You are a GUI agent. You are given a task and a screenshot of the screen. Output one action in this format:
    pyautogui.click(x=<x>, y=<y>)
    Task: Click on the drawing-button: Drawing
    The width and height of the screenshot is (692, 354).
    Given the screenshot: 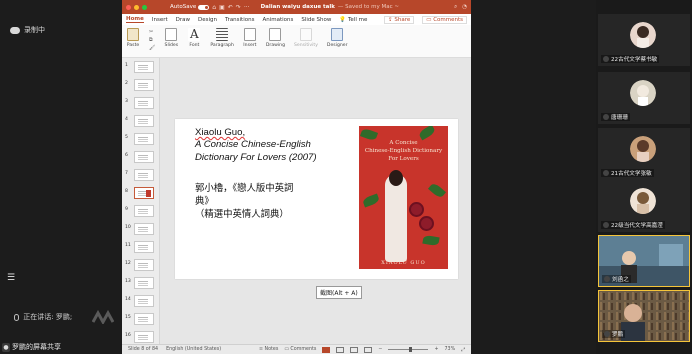 What is the action you would take?
    pyautogui.click(x=275, y=38)
    